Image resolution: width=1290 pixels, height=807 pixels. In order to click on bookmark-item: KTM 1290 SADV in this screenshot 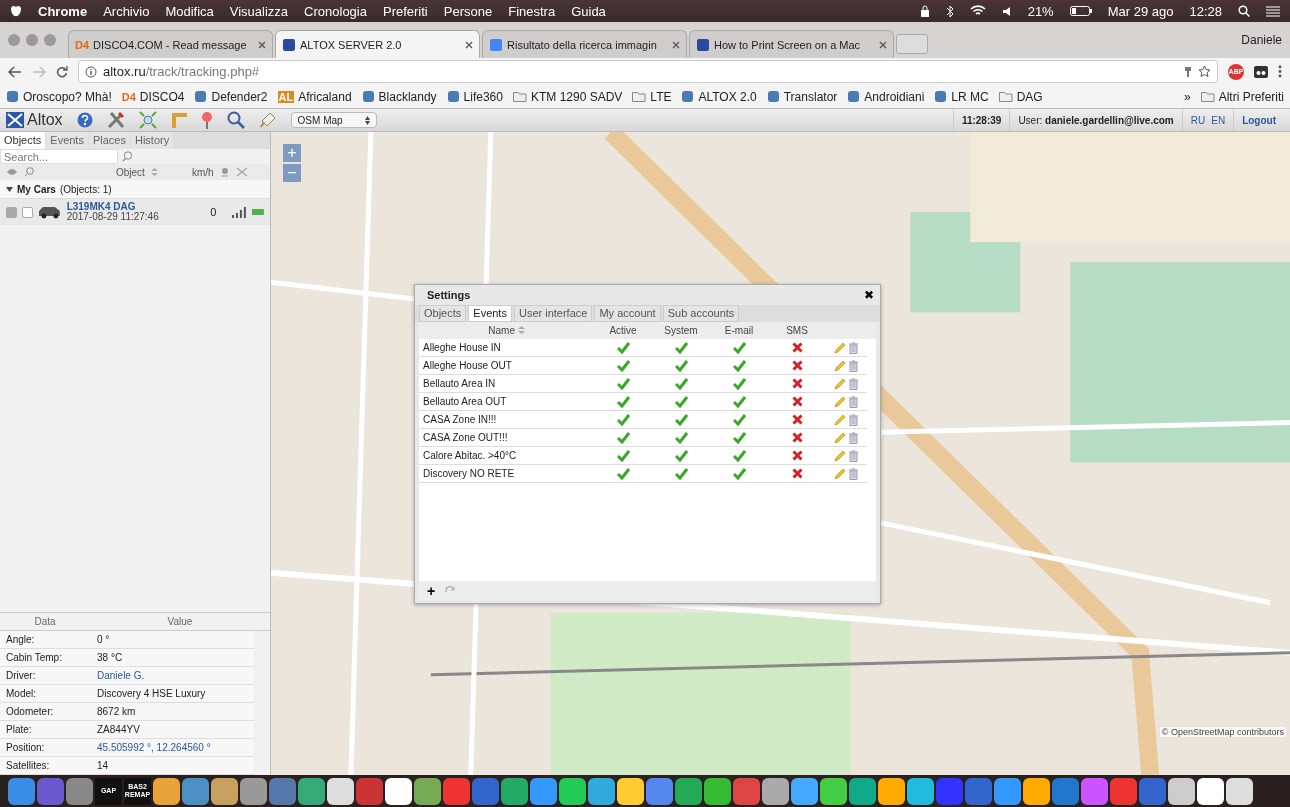, I will do `click(576, 96)`.